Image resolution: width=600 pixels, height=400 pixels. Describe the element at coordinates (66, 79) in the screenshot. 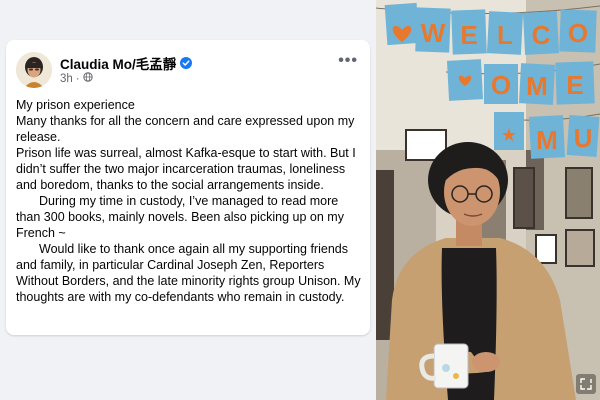

I see `post-time: 3h` at that location.